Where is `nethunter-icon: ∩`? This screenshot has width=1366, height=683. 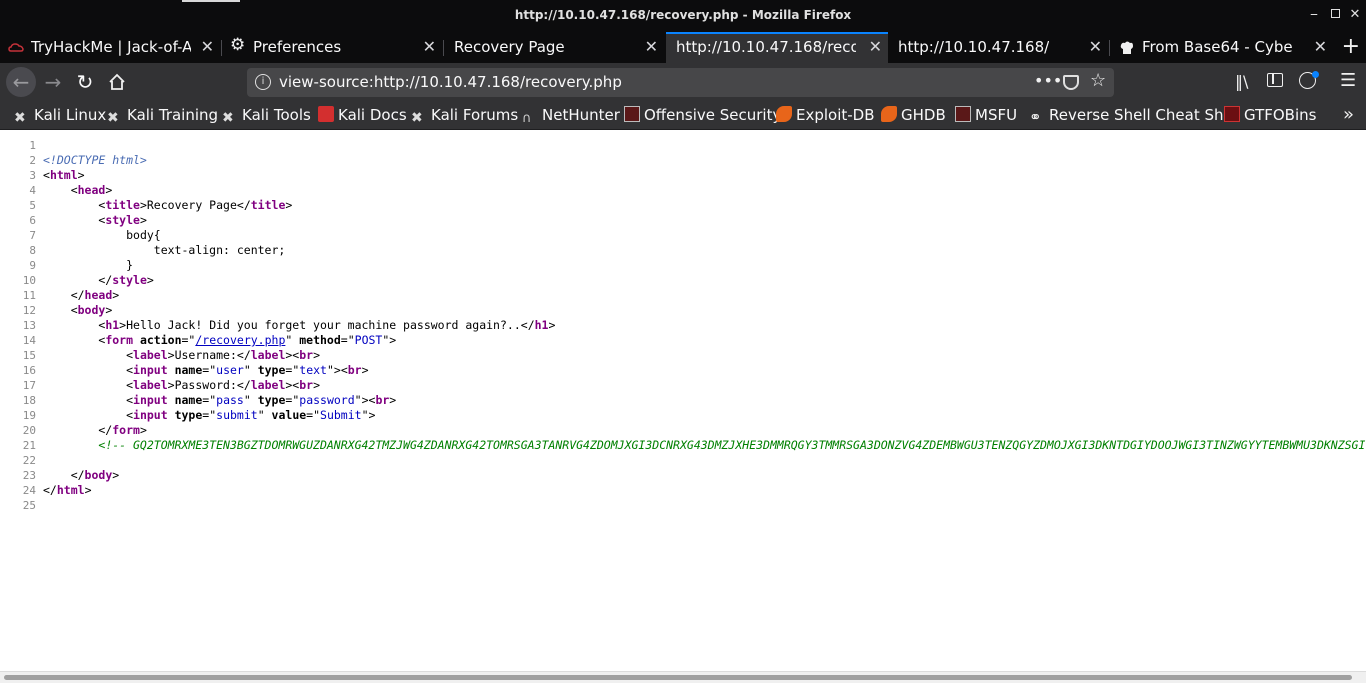
nethunter-icon: ∩ is located at coordinates (527, 118).